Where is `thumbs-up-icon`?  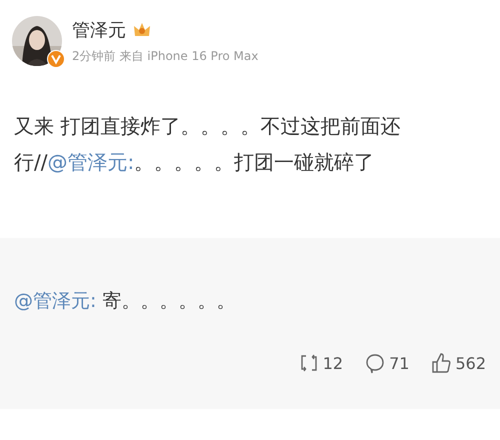 thumbs-up-icon is located at coordinates (441, 363).